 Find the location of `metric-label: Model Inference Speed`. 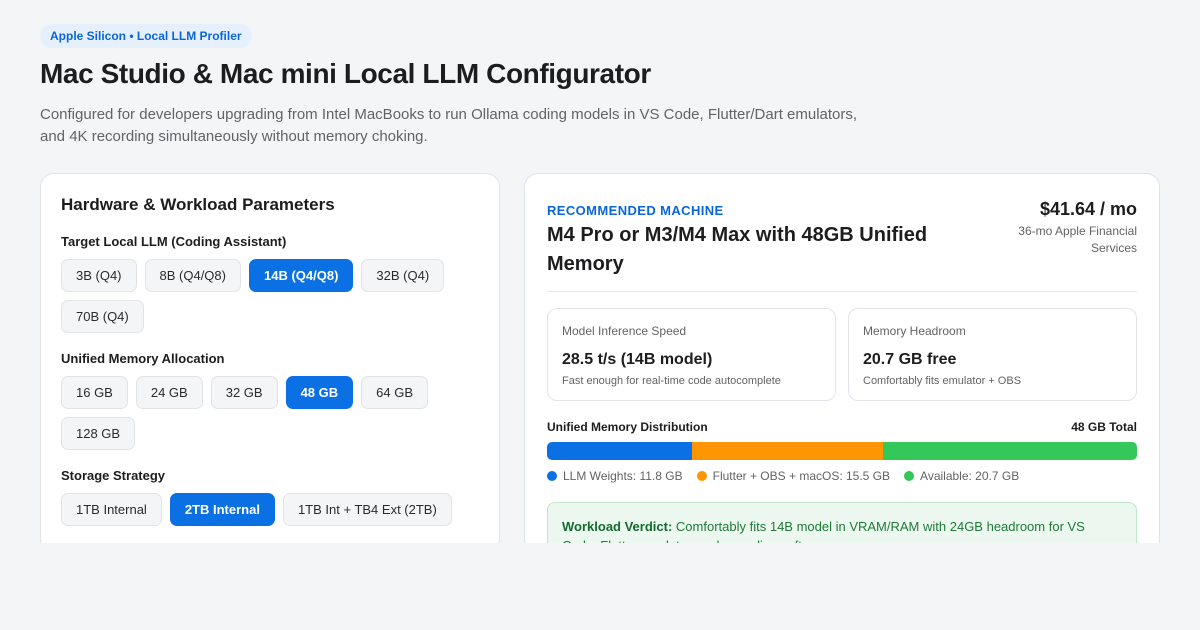

metric-label: Model Inference Speed is located at coordinates (624, 331).